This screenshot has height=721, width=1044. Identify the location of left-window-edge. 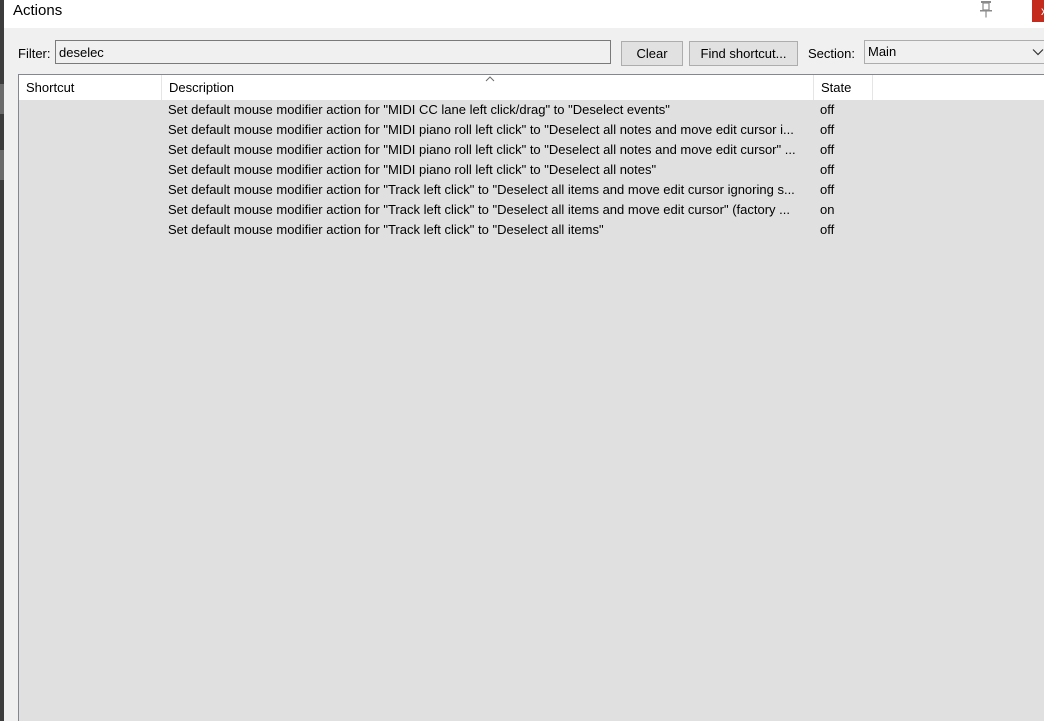
(2, 360).